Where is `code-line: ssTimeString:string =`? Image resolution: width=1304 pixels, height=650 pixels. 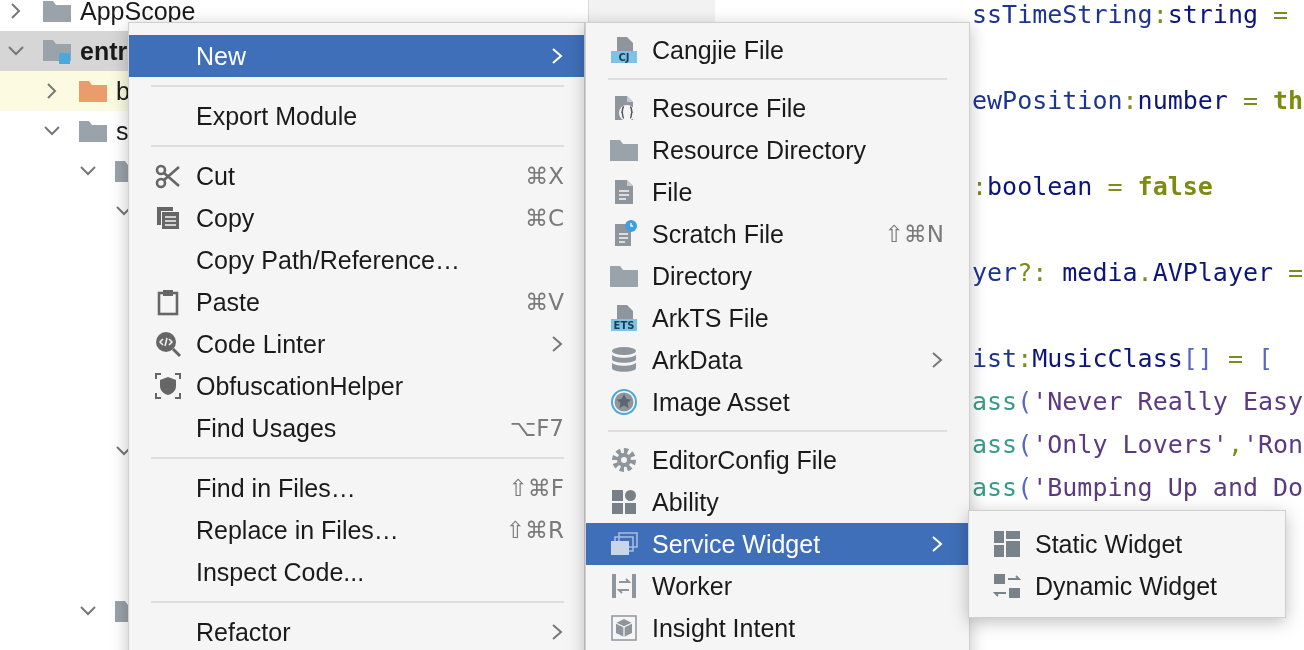 code-line: ssTimeString:string = is located at coordinates (1130, 15).